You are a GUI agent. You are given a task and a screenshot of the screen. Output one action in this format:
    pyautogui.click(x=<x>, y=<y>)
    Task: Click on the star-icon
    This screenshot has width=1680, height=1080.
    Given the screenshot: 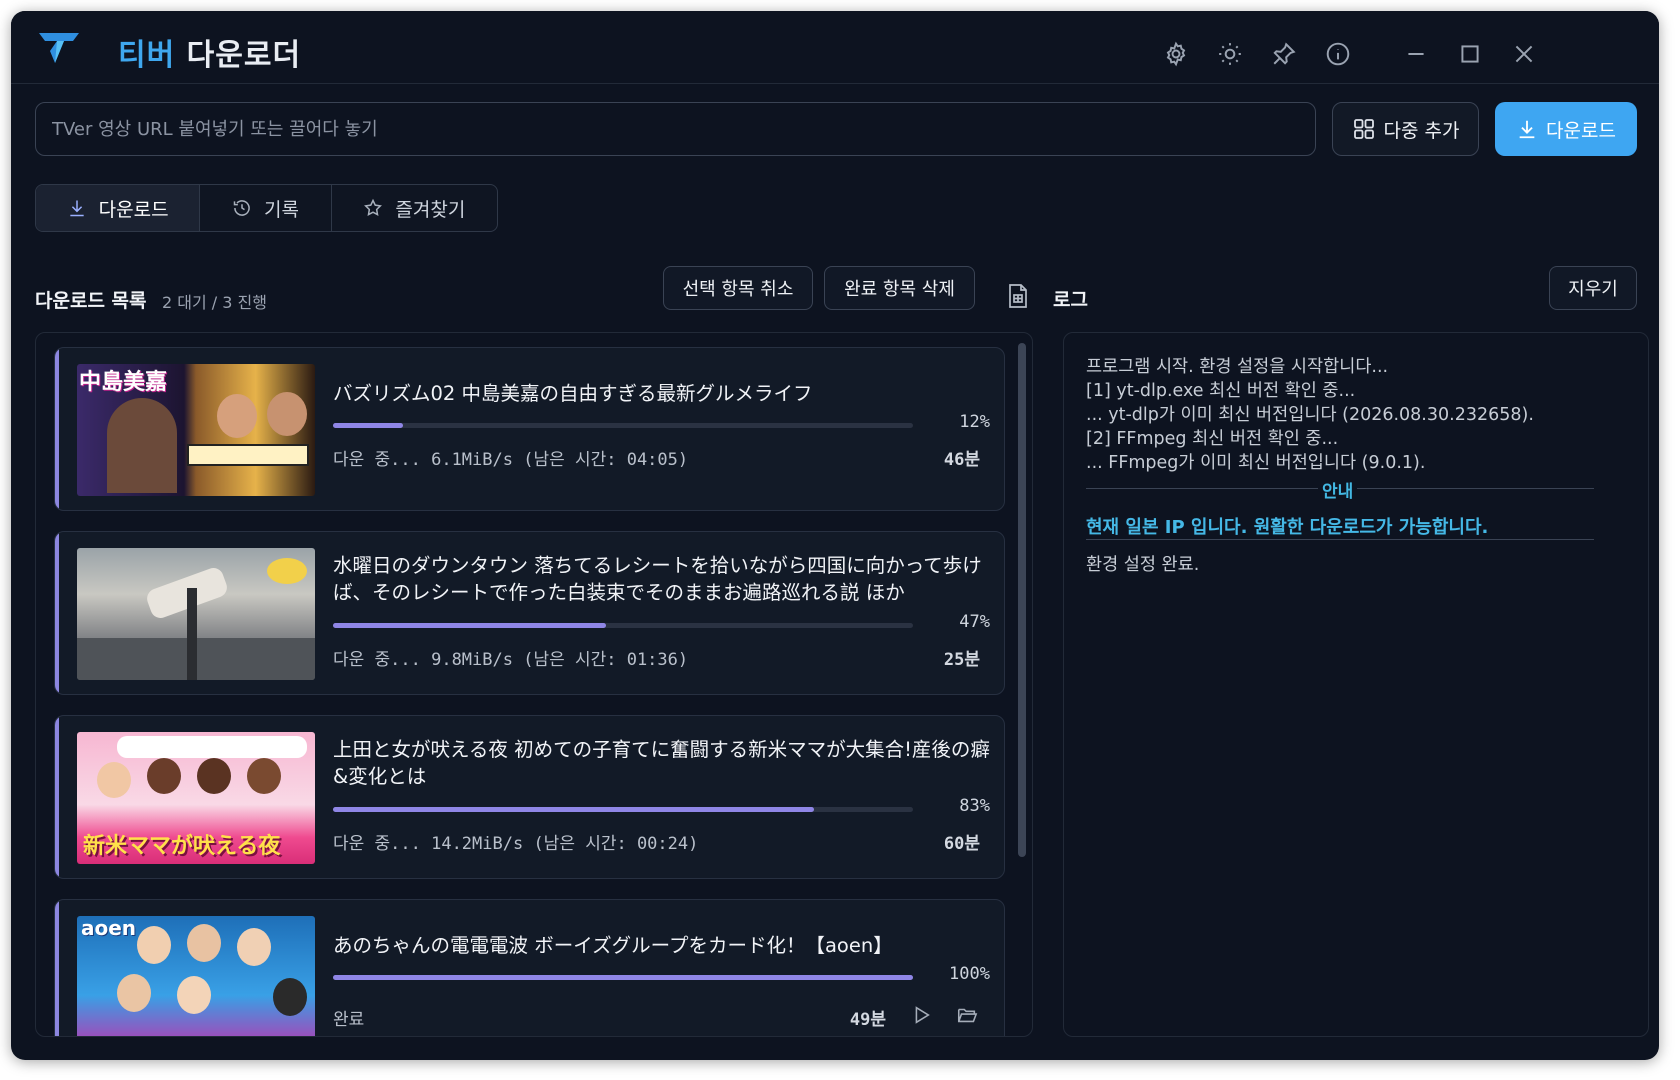 What is the action you would take?
    pyautogui.click(x=373, y=207)
    